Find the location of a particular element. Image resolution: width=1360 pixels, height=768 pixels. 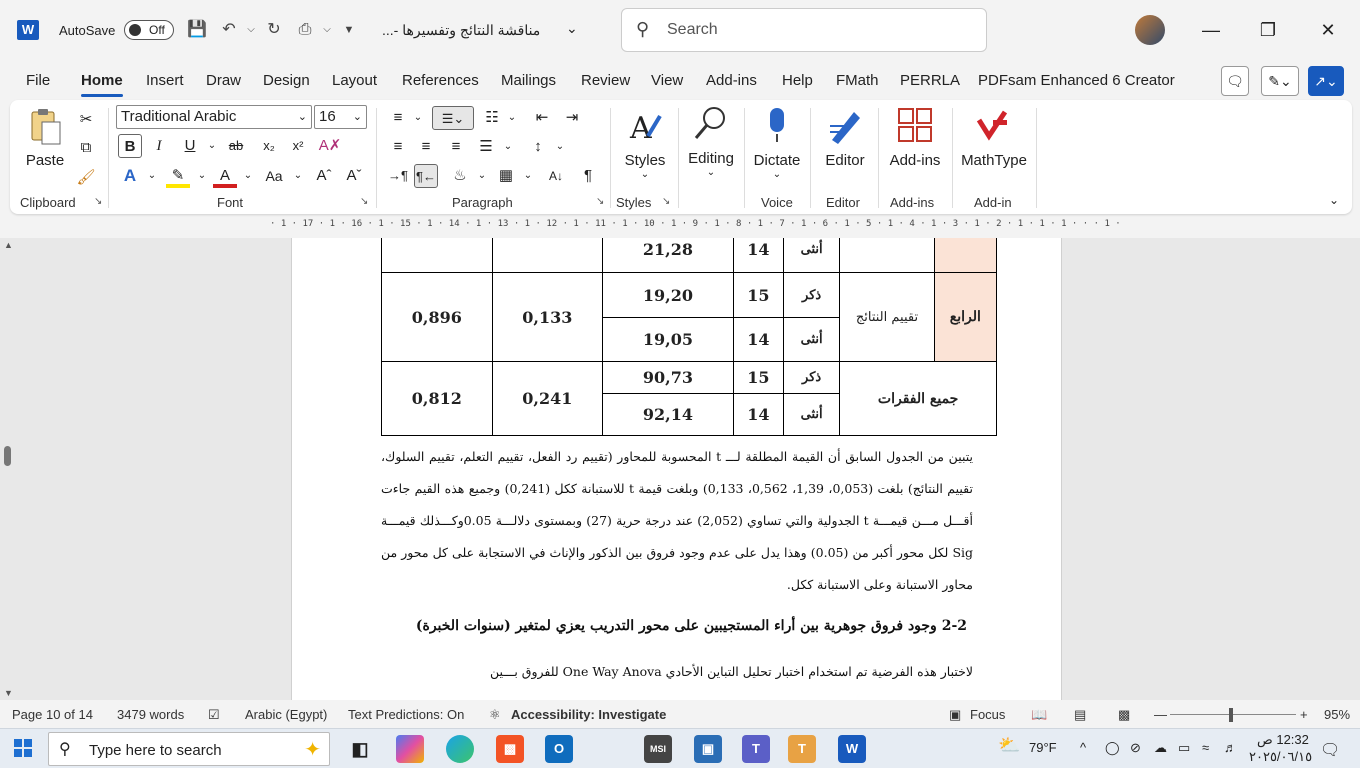

read-mode-icon: 📖 is located at coordinates (1039, 715).